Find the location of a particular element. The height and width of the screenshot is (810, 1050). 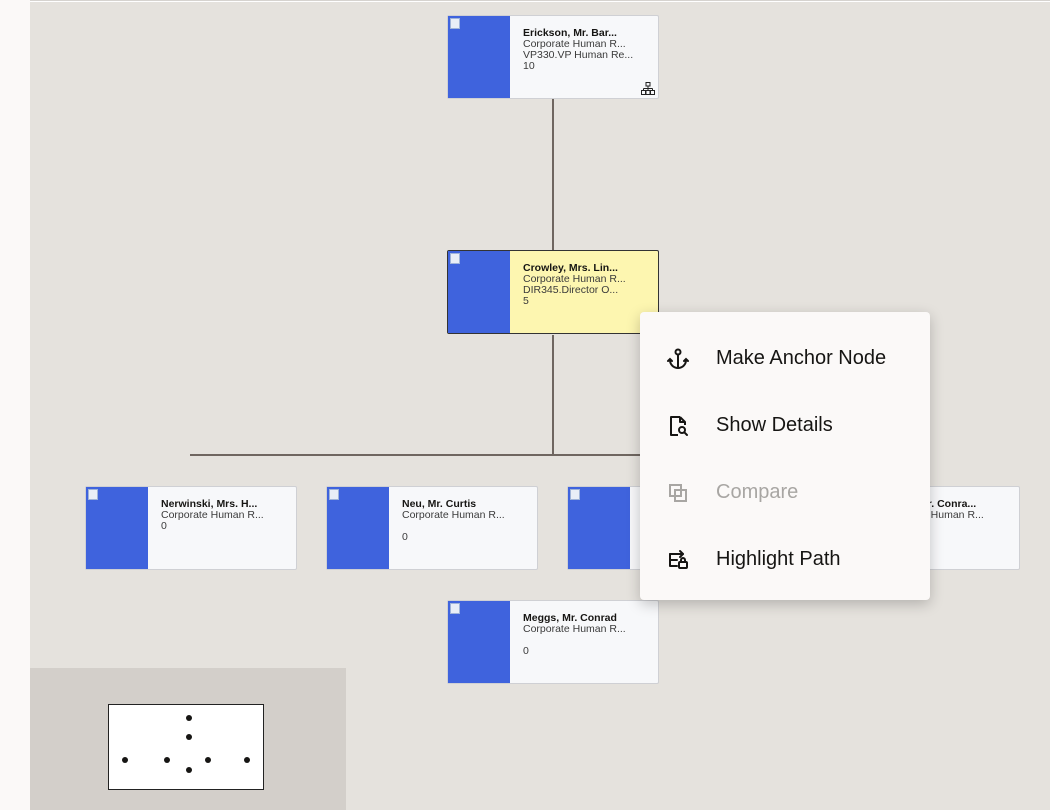

overview-panel is located at coordinates (188, 739).